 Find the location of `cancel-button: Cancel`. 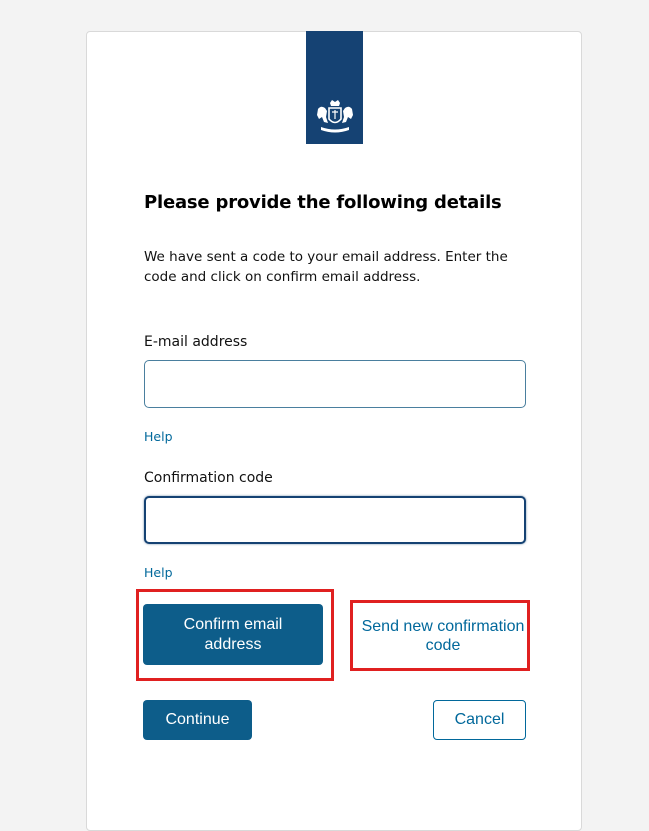

cancel-button: Cancel is located at coordinates (479, 720).